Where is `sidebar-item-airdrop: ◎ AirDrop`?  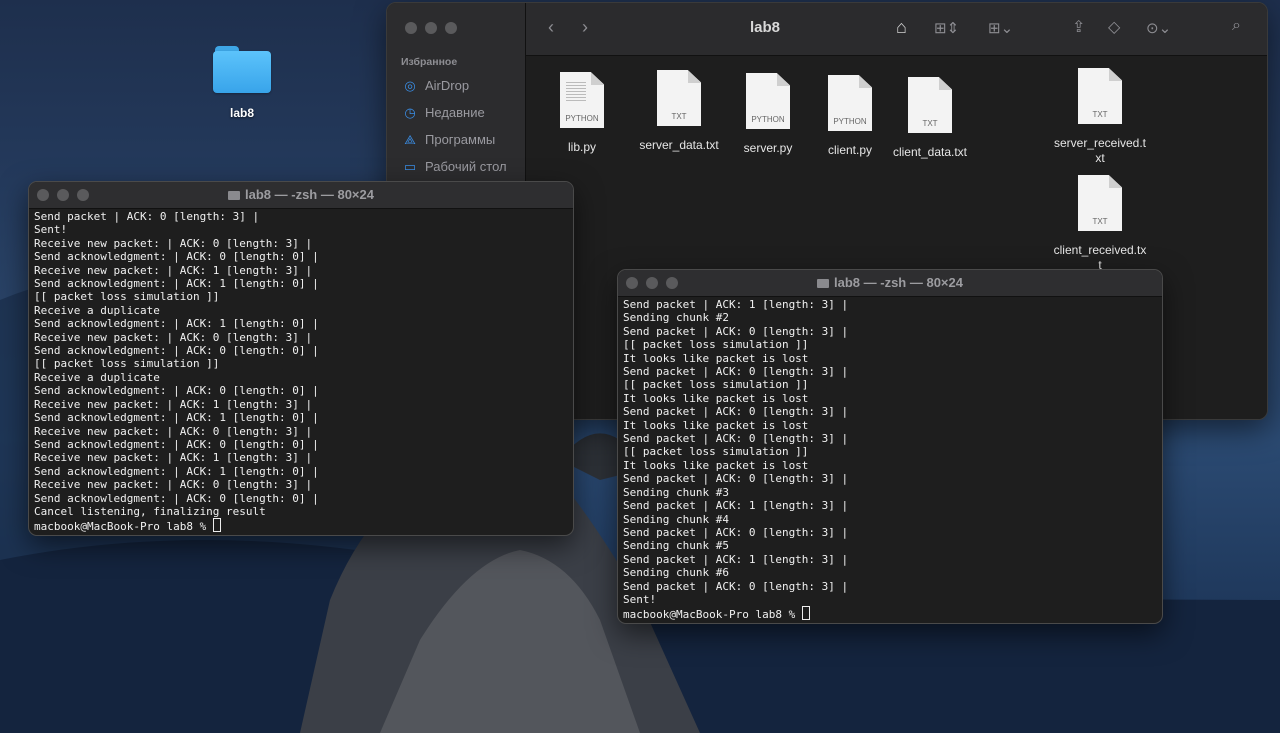
sidebar-item-airdrop: ◎ AirDrop is located at coordinates (436, 85).